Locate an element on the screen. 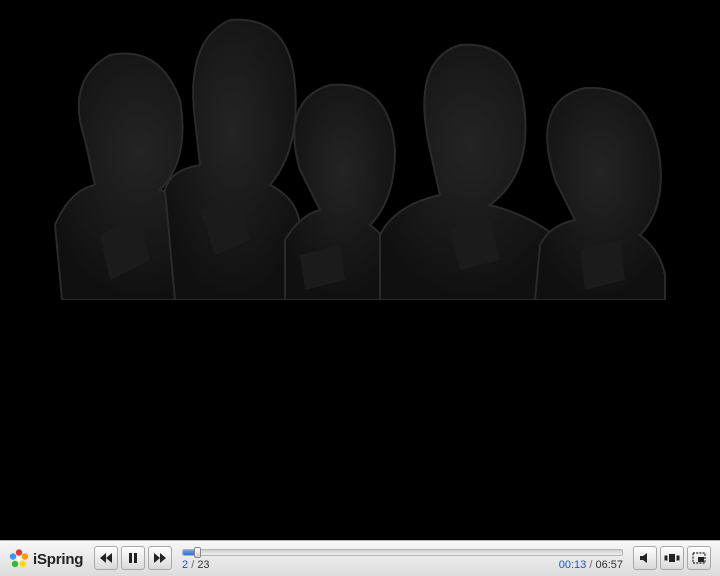 This screenshot has width=720, height=576. pause-button is located at coordinates (133, 558).